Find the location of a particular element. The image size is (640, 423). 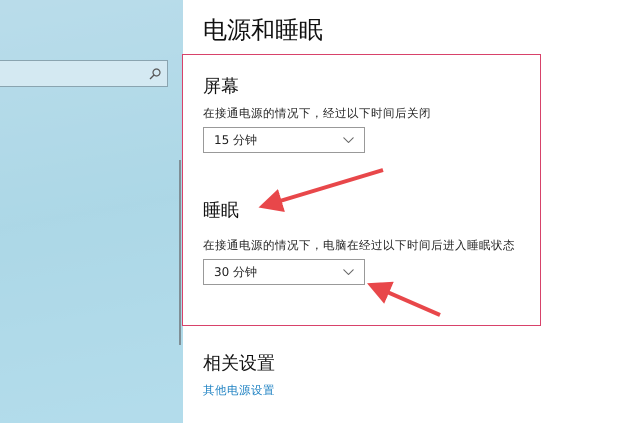

page-title: 电源和睡眠 is located at coordinates (263, 30).